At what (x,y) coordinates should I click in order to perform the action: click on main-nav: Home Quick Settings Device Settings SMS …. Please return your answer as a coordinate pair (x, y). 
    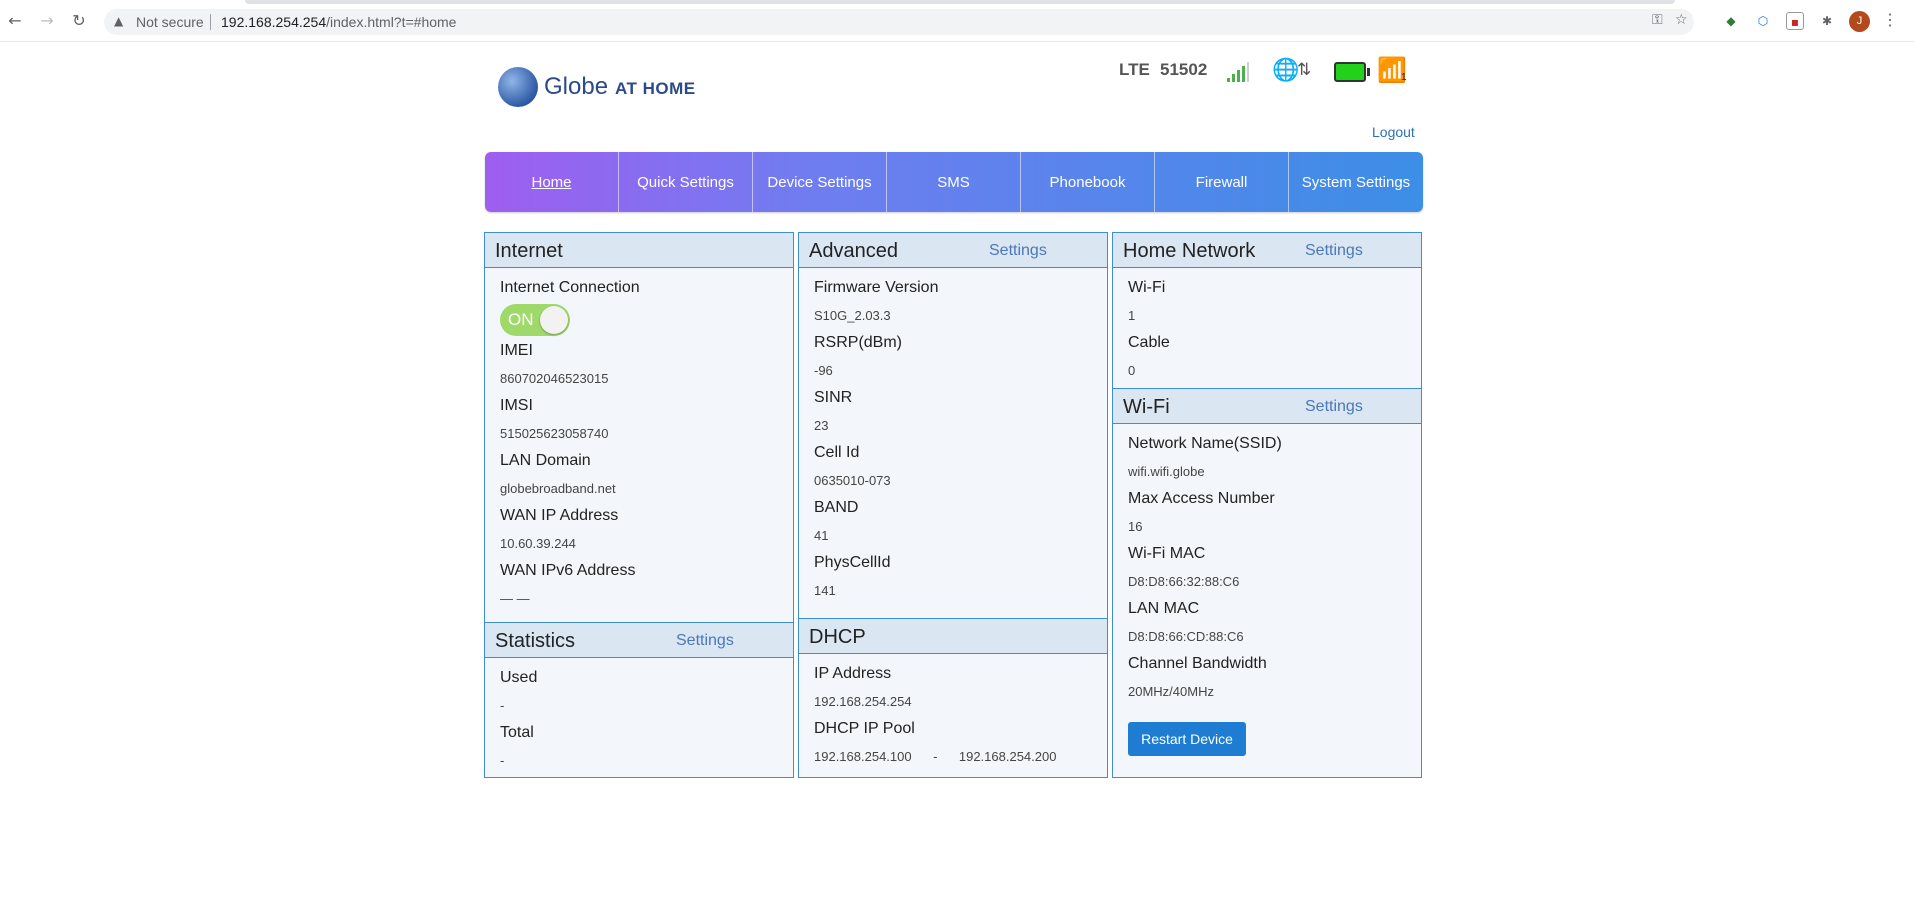
    Looking at the image, I should click on (954, 182).